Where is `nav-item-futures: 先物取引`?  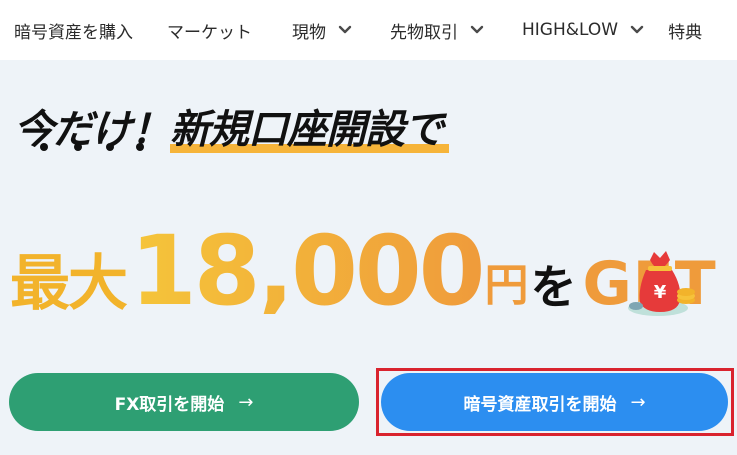
nav-item-futures: 先物取引 is located at coordinates (438, 30).